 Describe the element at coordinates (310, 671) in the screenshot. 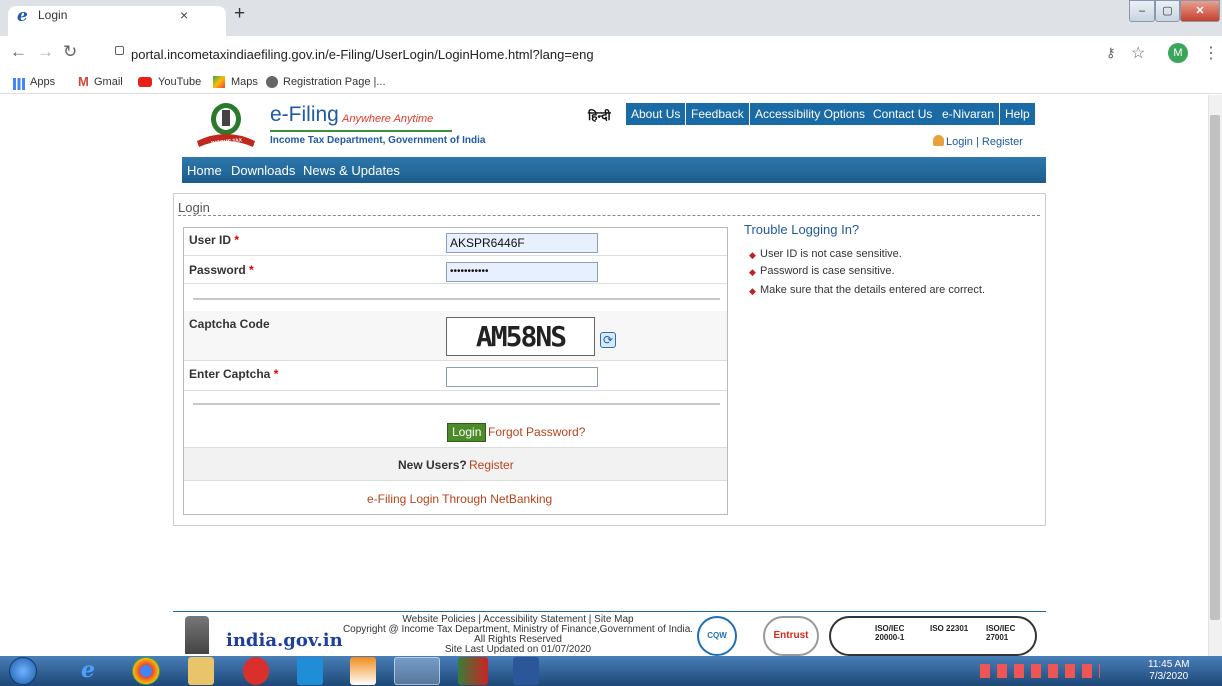

I see `video-taskbar-icon` at that location.